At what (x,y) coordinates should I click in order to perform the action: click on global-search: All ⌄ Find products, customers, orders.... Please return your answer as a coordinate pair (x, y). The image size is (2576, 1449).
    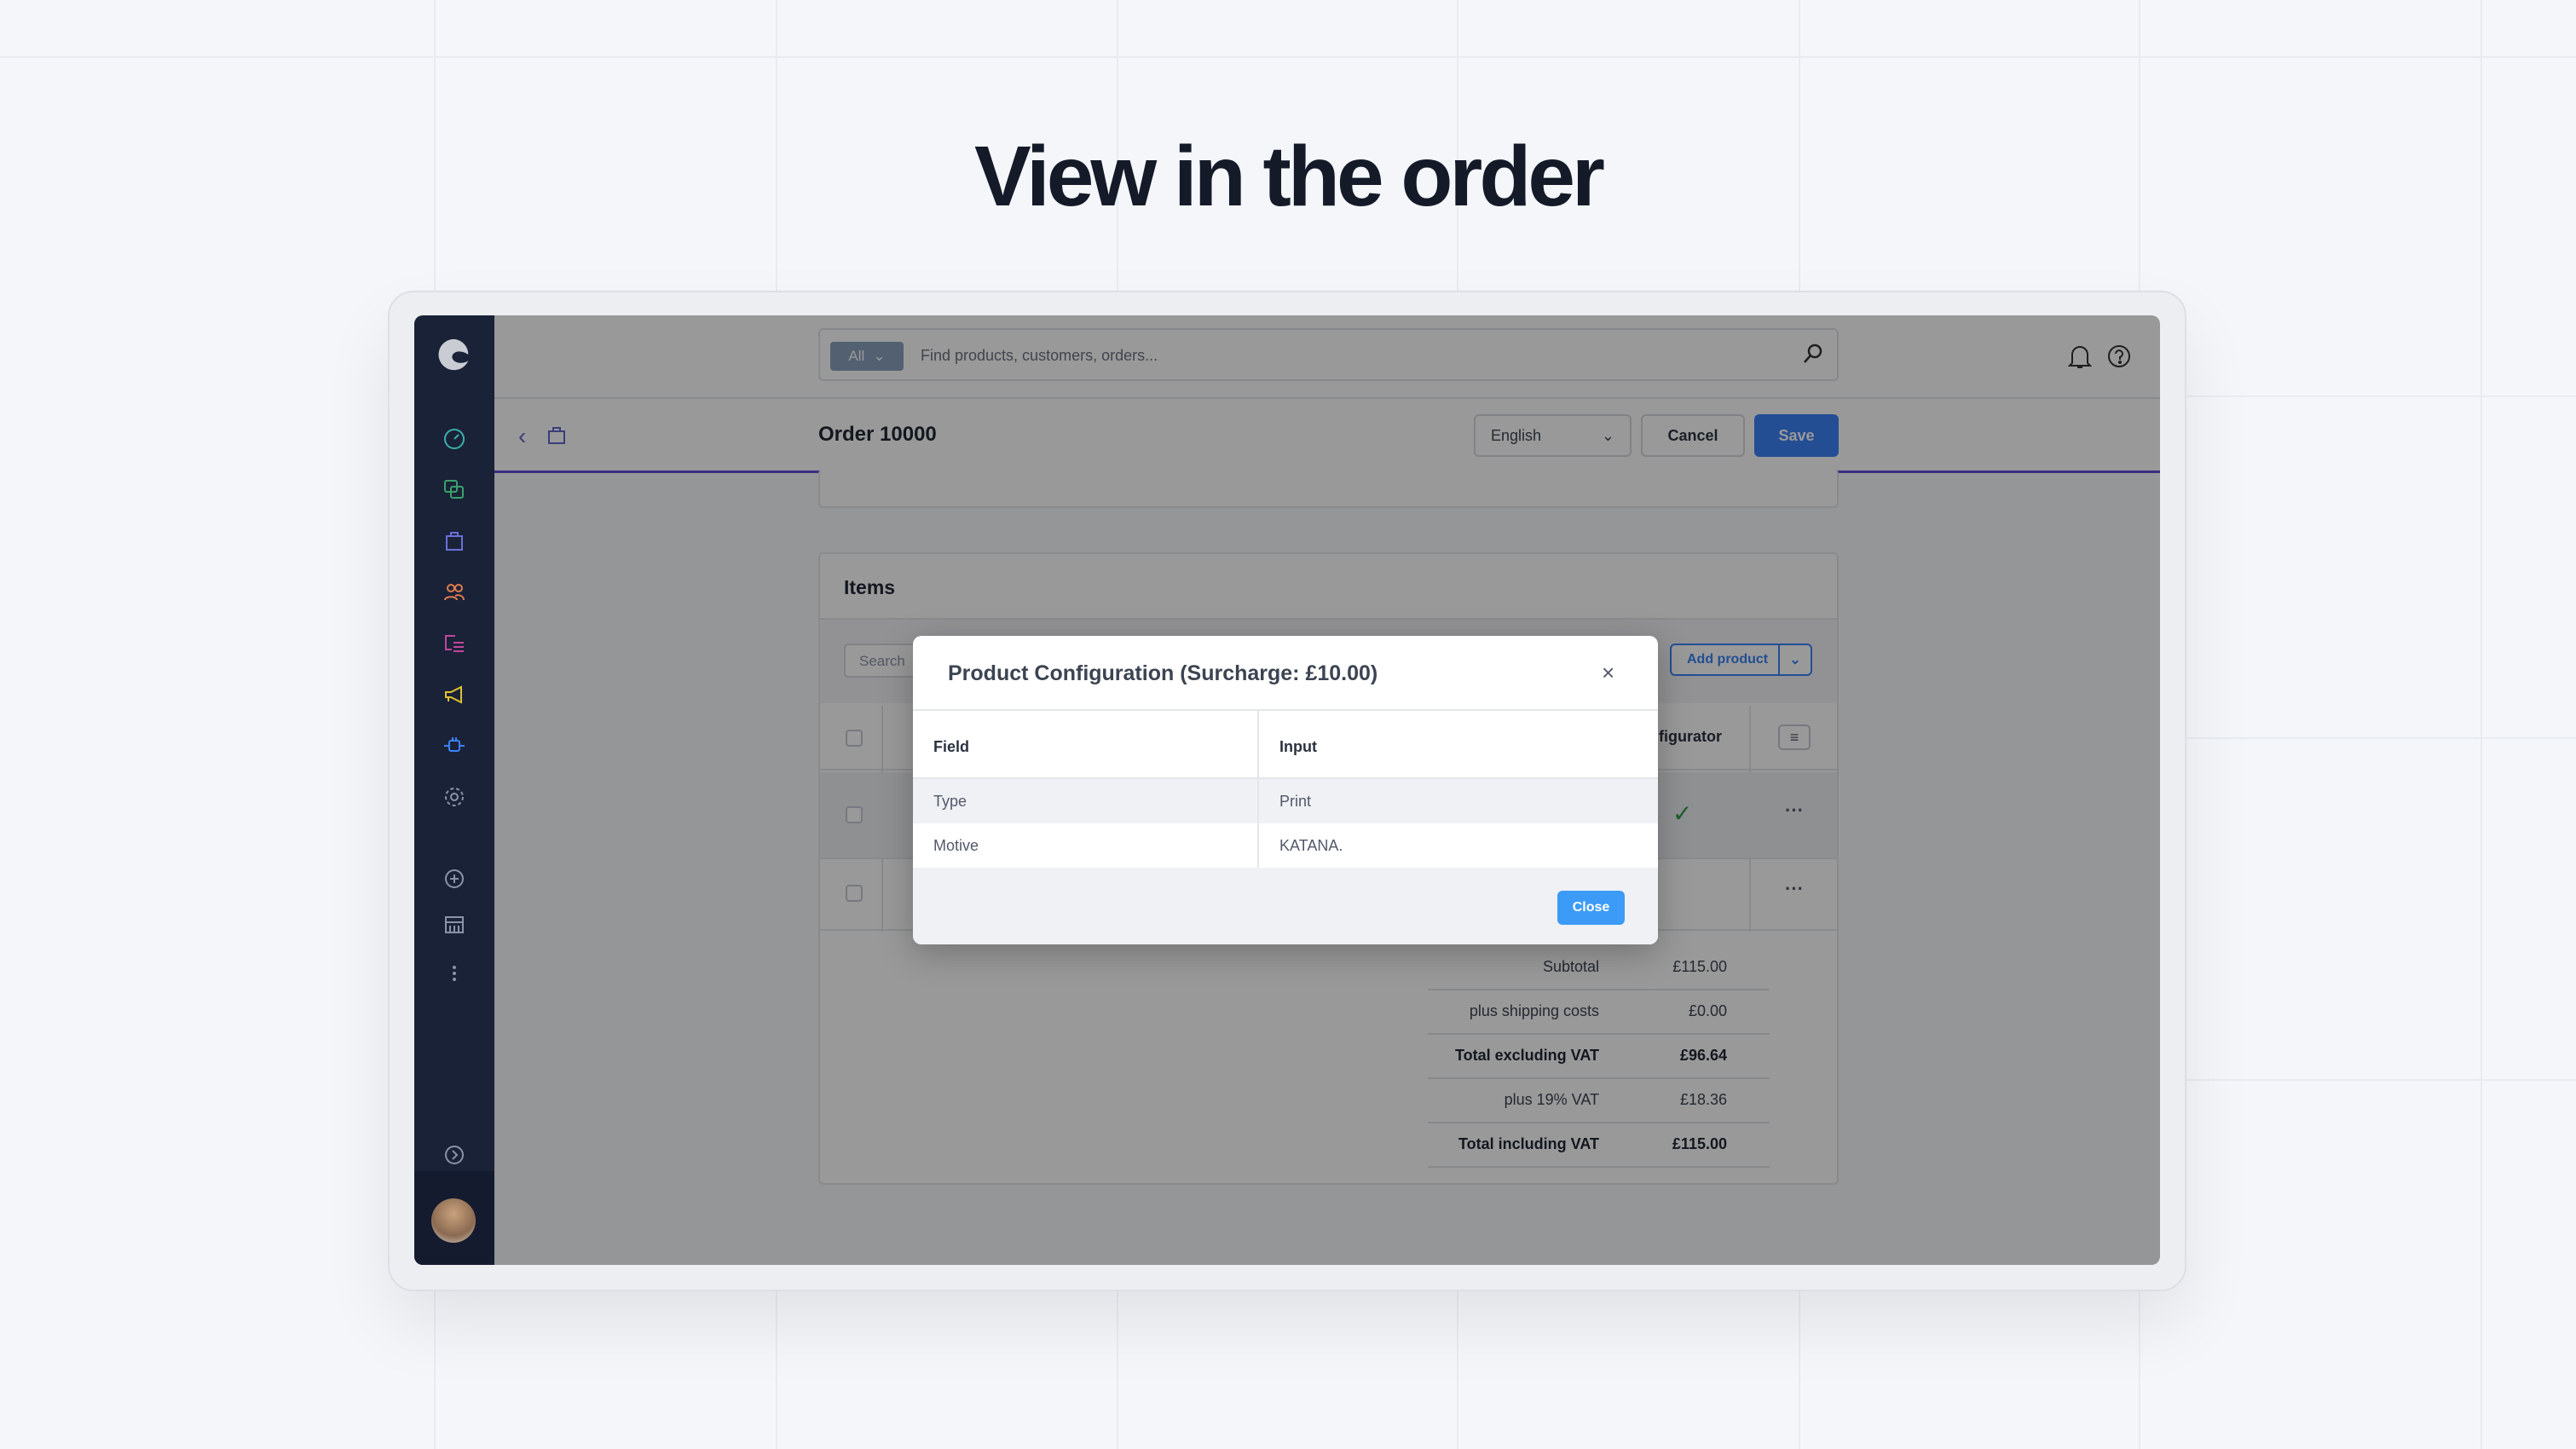
    Looking at the image, I should click on (1328, 354).